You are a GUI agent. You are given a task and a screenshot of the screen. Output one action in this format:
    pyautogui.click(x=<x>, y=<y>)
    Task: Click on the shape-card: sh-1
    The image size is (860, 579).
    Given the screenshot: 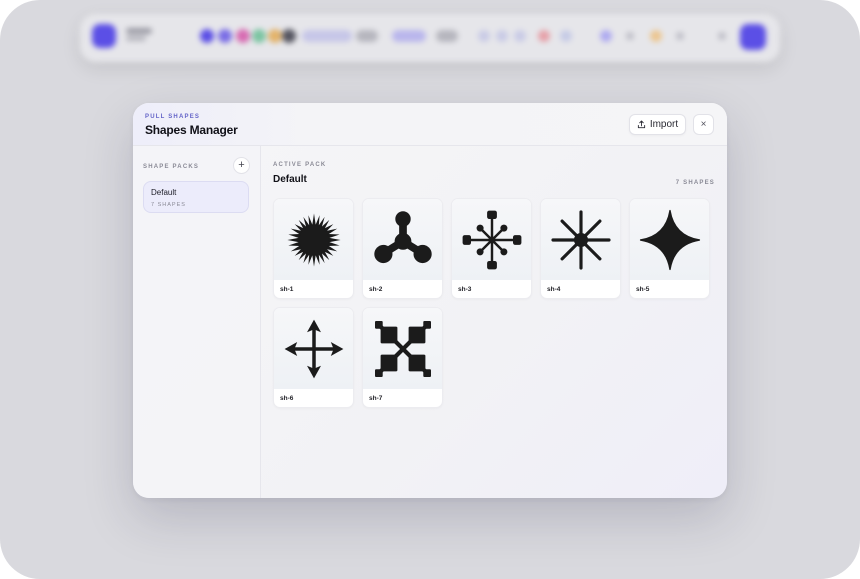 What is the action you would take?
    pyautogui.click(x=313, y=248)
    